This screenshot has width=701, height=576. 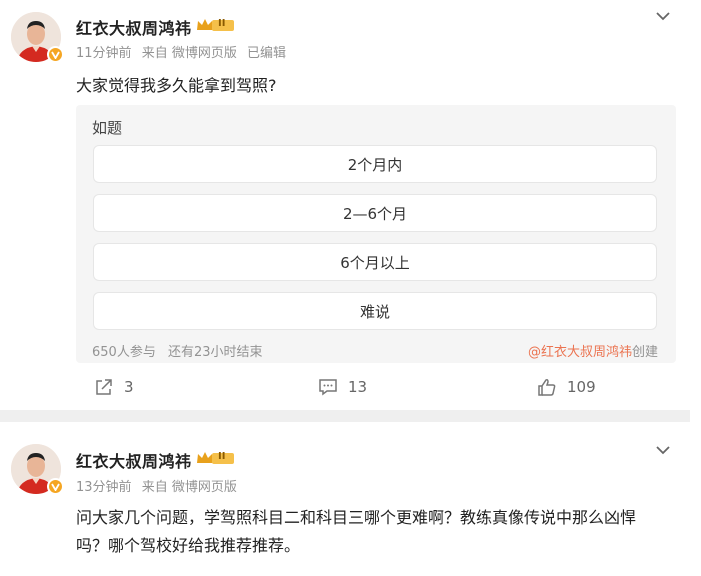 I want to click on poll-option: 2个月内, so click(x=375, y=164).